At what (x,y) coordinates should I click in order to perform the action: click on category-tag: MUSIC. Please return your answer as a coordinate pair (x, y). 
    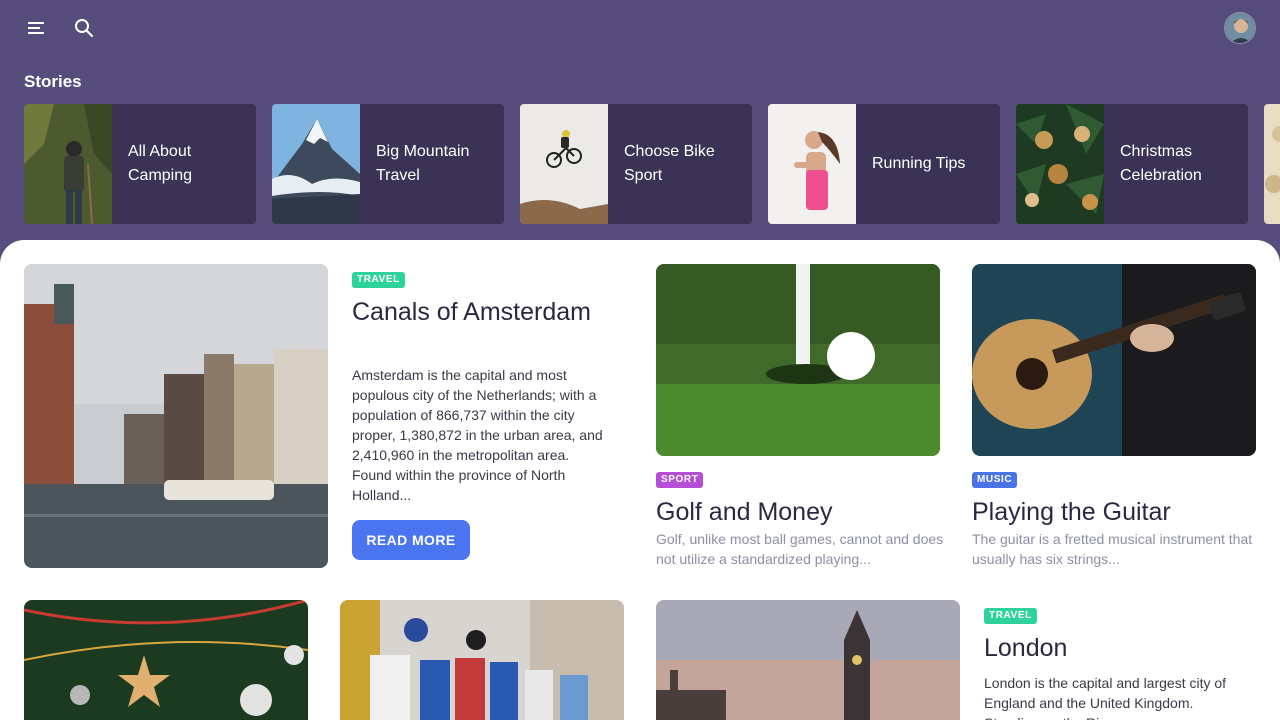
    Looking at the image, I should click on (995, 480).